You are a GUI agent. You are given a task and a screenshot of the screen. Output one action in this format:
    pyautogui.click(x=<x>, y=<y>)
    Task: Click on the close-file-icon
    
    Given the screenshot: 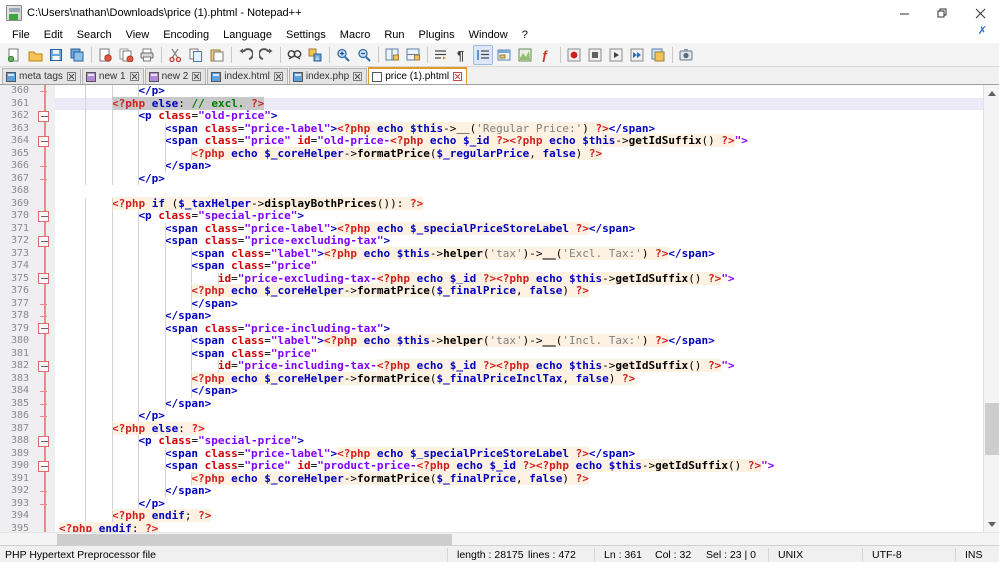 What is the action you would take?
    pyautogui.click(x=105, y=55)
    